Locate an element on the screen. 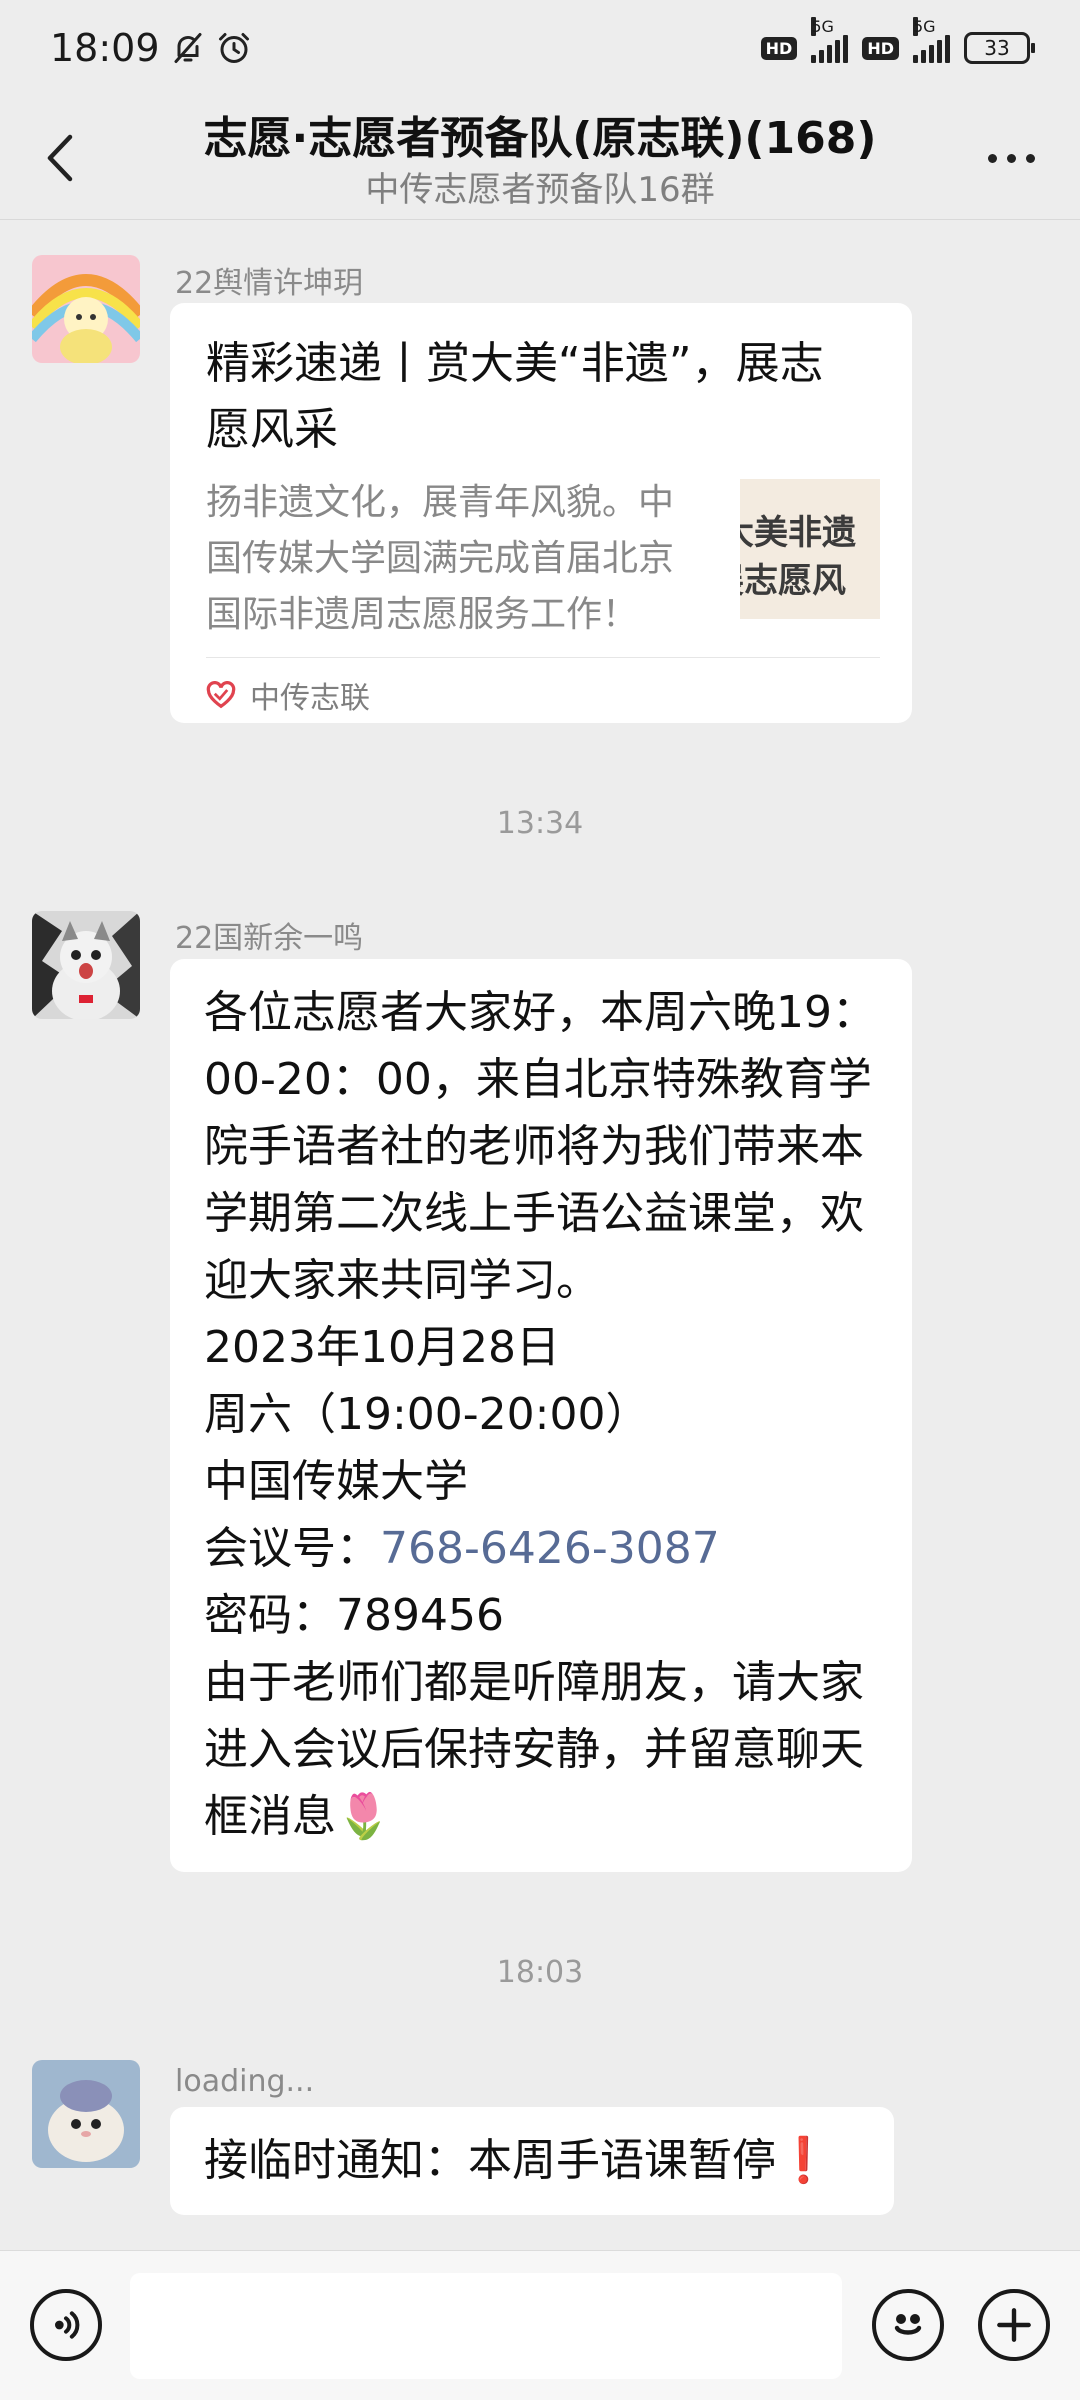 The height and width of the screenshot is (2400, 1080). sender-name: 22舆情许坤玥 is located at coordinates (269, 283).